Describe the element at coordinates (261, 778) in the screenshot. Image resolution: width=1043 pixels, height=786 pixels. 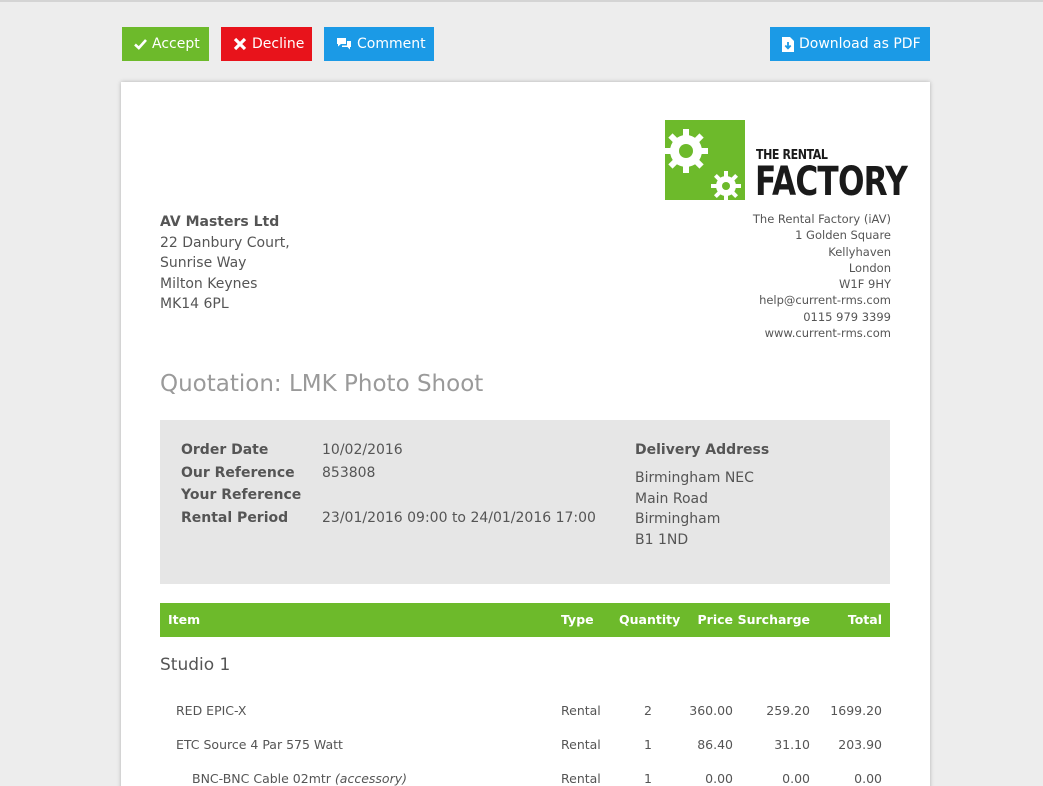
I see `row-item-name: BNC-BNC Cable 02mtr` at that location.